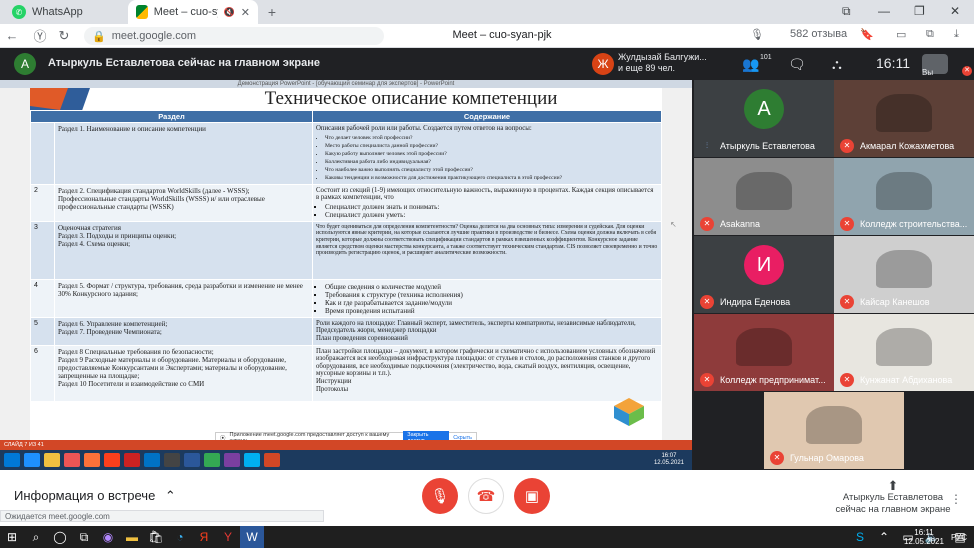 This screenshot has height=548, width=974. I want to click on back-icon: ←, so click(12, 35).